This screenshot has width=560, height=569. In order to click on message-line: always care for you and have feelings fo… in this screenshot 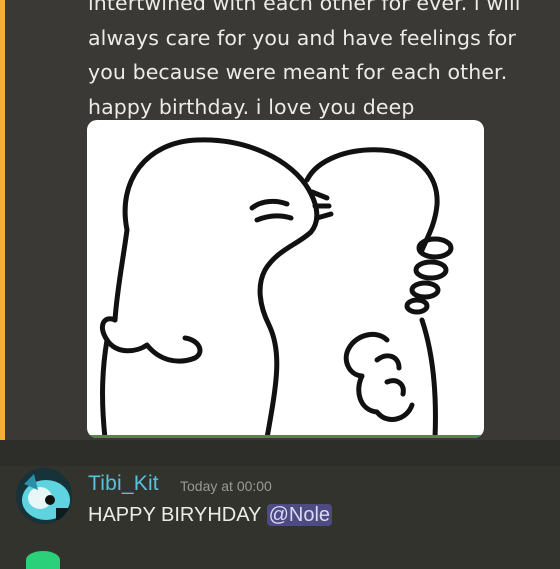, I will do `click(302, 37)`.